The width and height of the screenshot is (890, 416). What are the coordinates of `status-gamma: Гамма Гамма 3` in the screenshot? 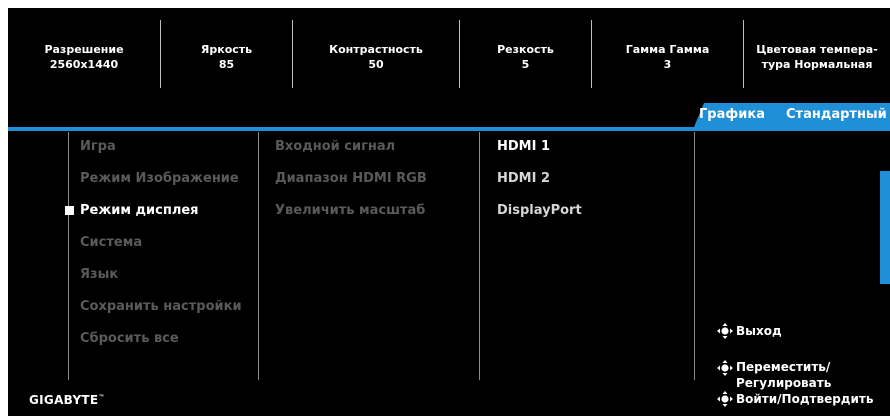 It's located at (667, 57).